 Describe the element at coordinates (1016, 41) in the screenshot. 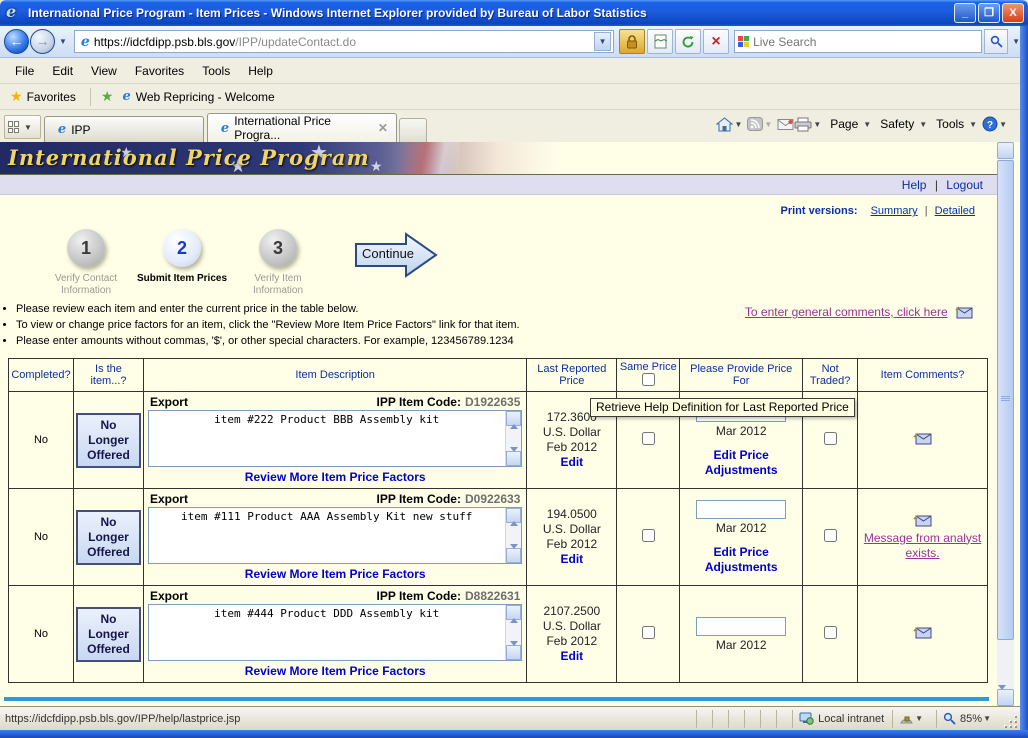

I see `search-options-dropdown-icon: ▼` at that location.